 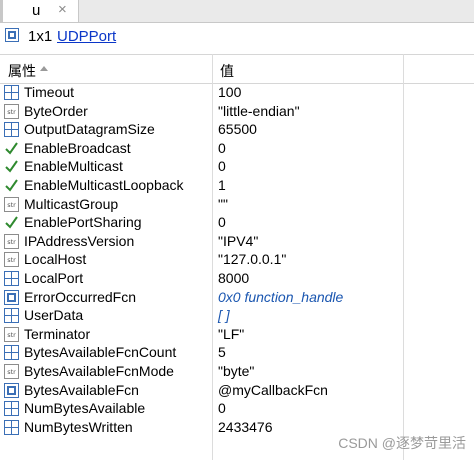 I want to click on close-icon: ×, so click(x=62, y=9).